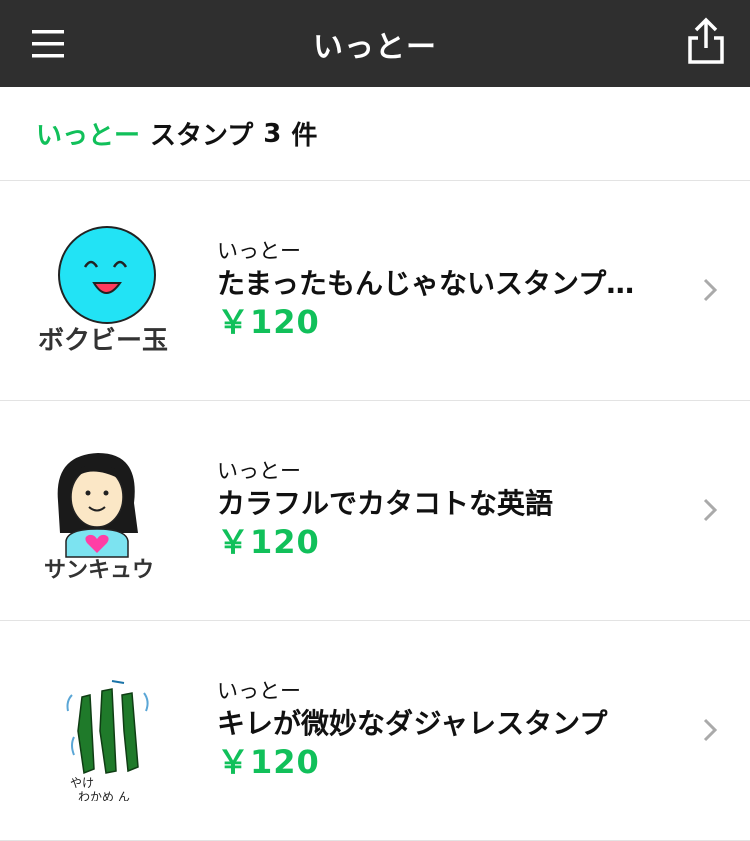 The width and height of the screenshot is (750, 841). Describe the element at coordinates (48, 44) in the screenshot. I see `hamburger-menu-icon` at that location.